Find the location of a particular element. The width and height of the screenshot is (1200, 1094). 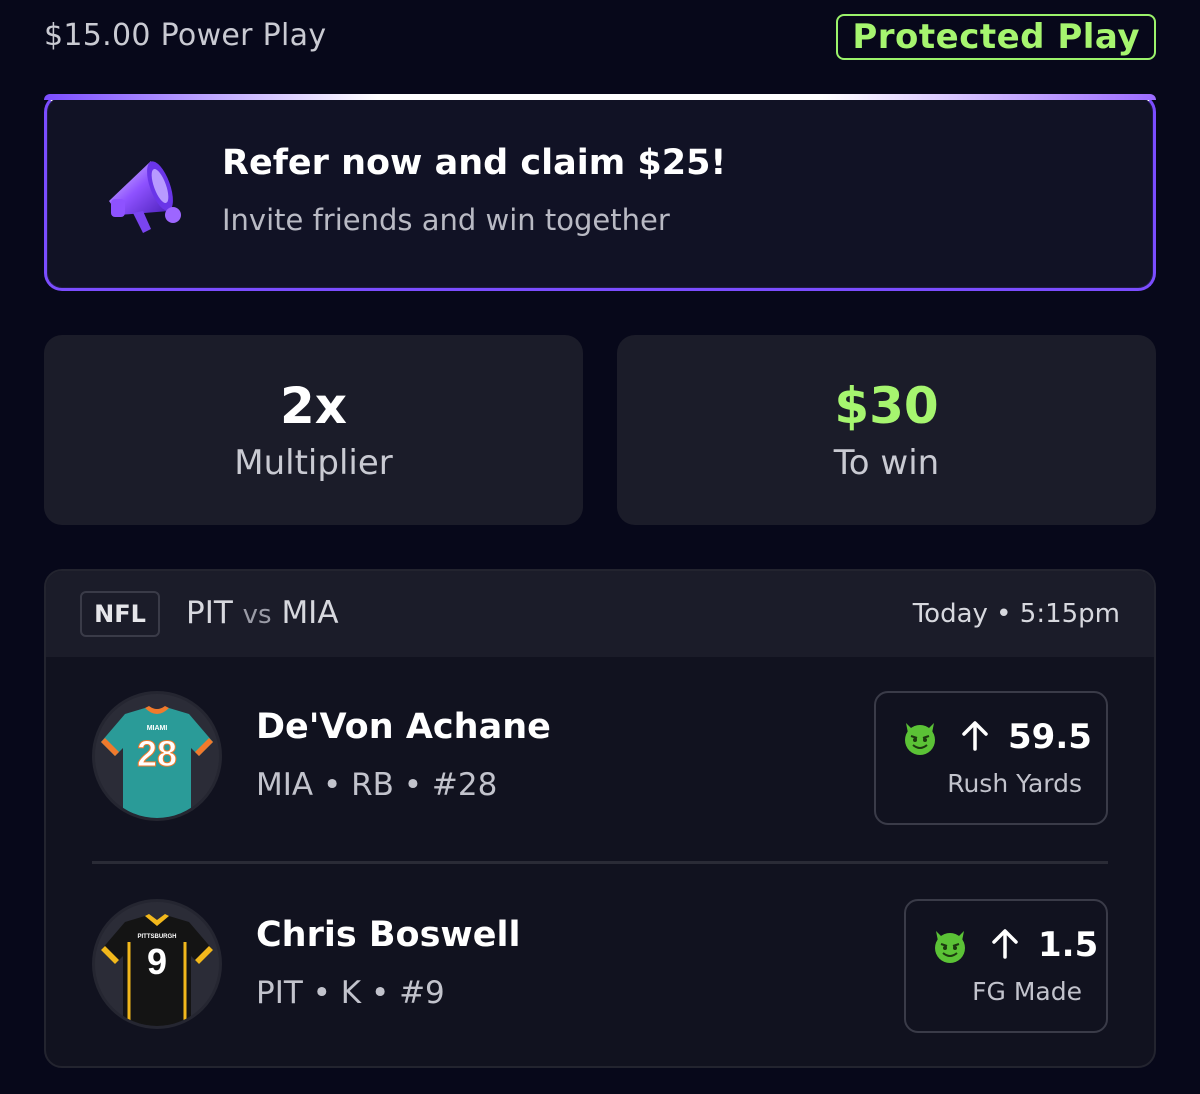

pick-line-box: 59.5 Rush Yards is located at coordinates (991, 758).